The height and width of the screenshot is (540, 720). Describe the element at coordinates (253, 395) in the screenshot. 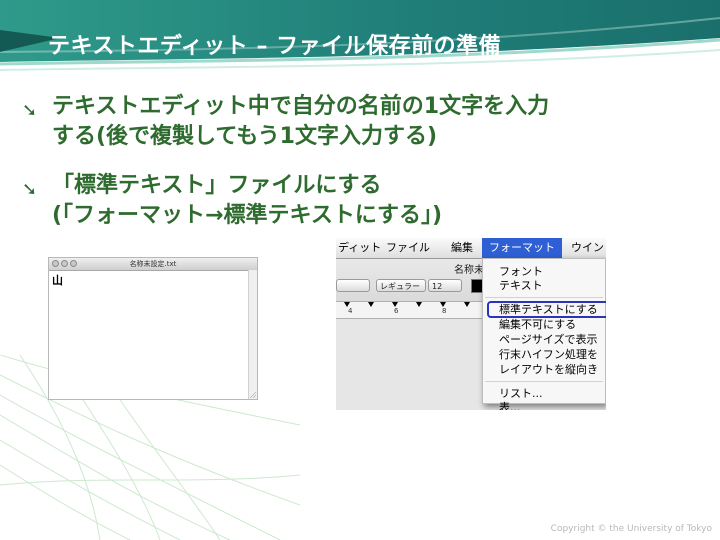

I see `resize-grip-icon` at that location.